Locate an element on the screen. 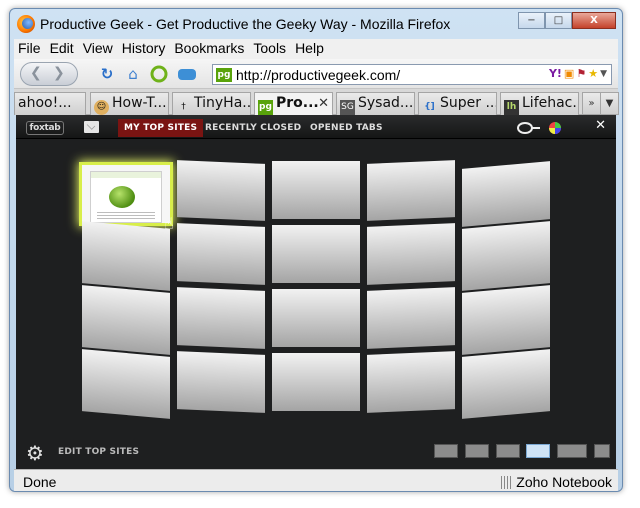 The height and width of the screenshot is (508, 640). foxtab-close-icon: ✕ is located at coordinates (600, 125).